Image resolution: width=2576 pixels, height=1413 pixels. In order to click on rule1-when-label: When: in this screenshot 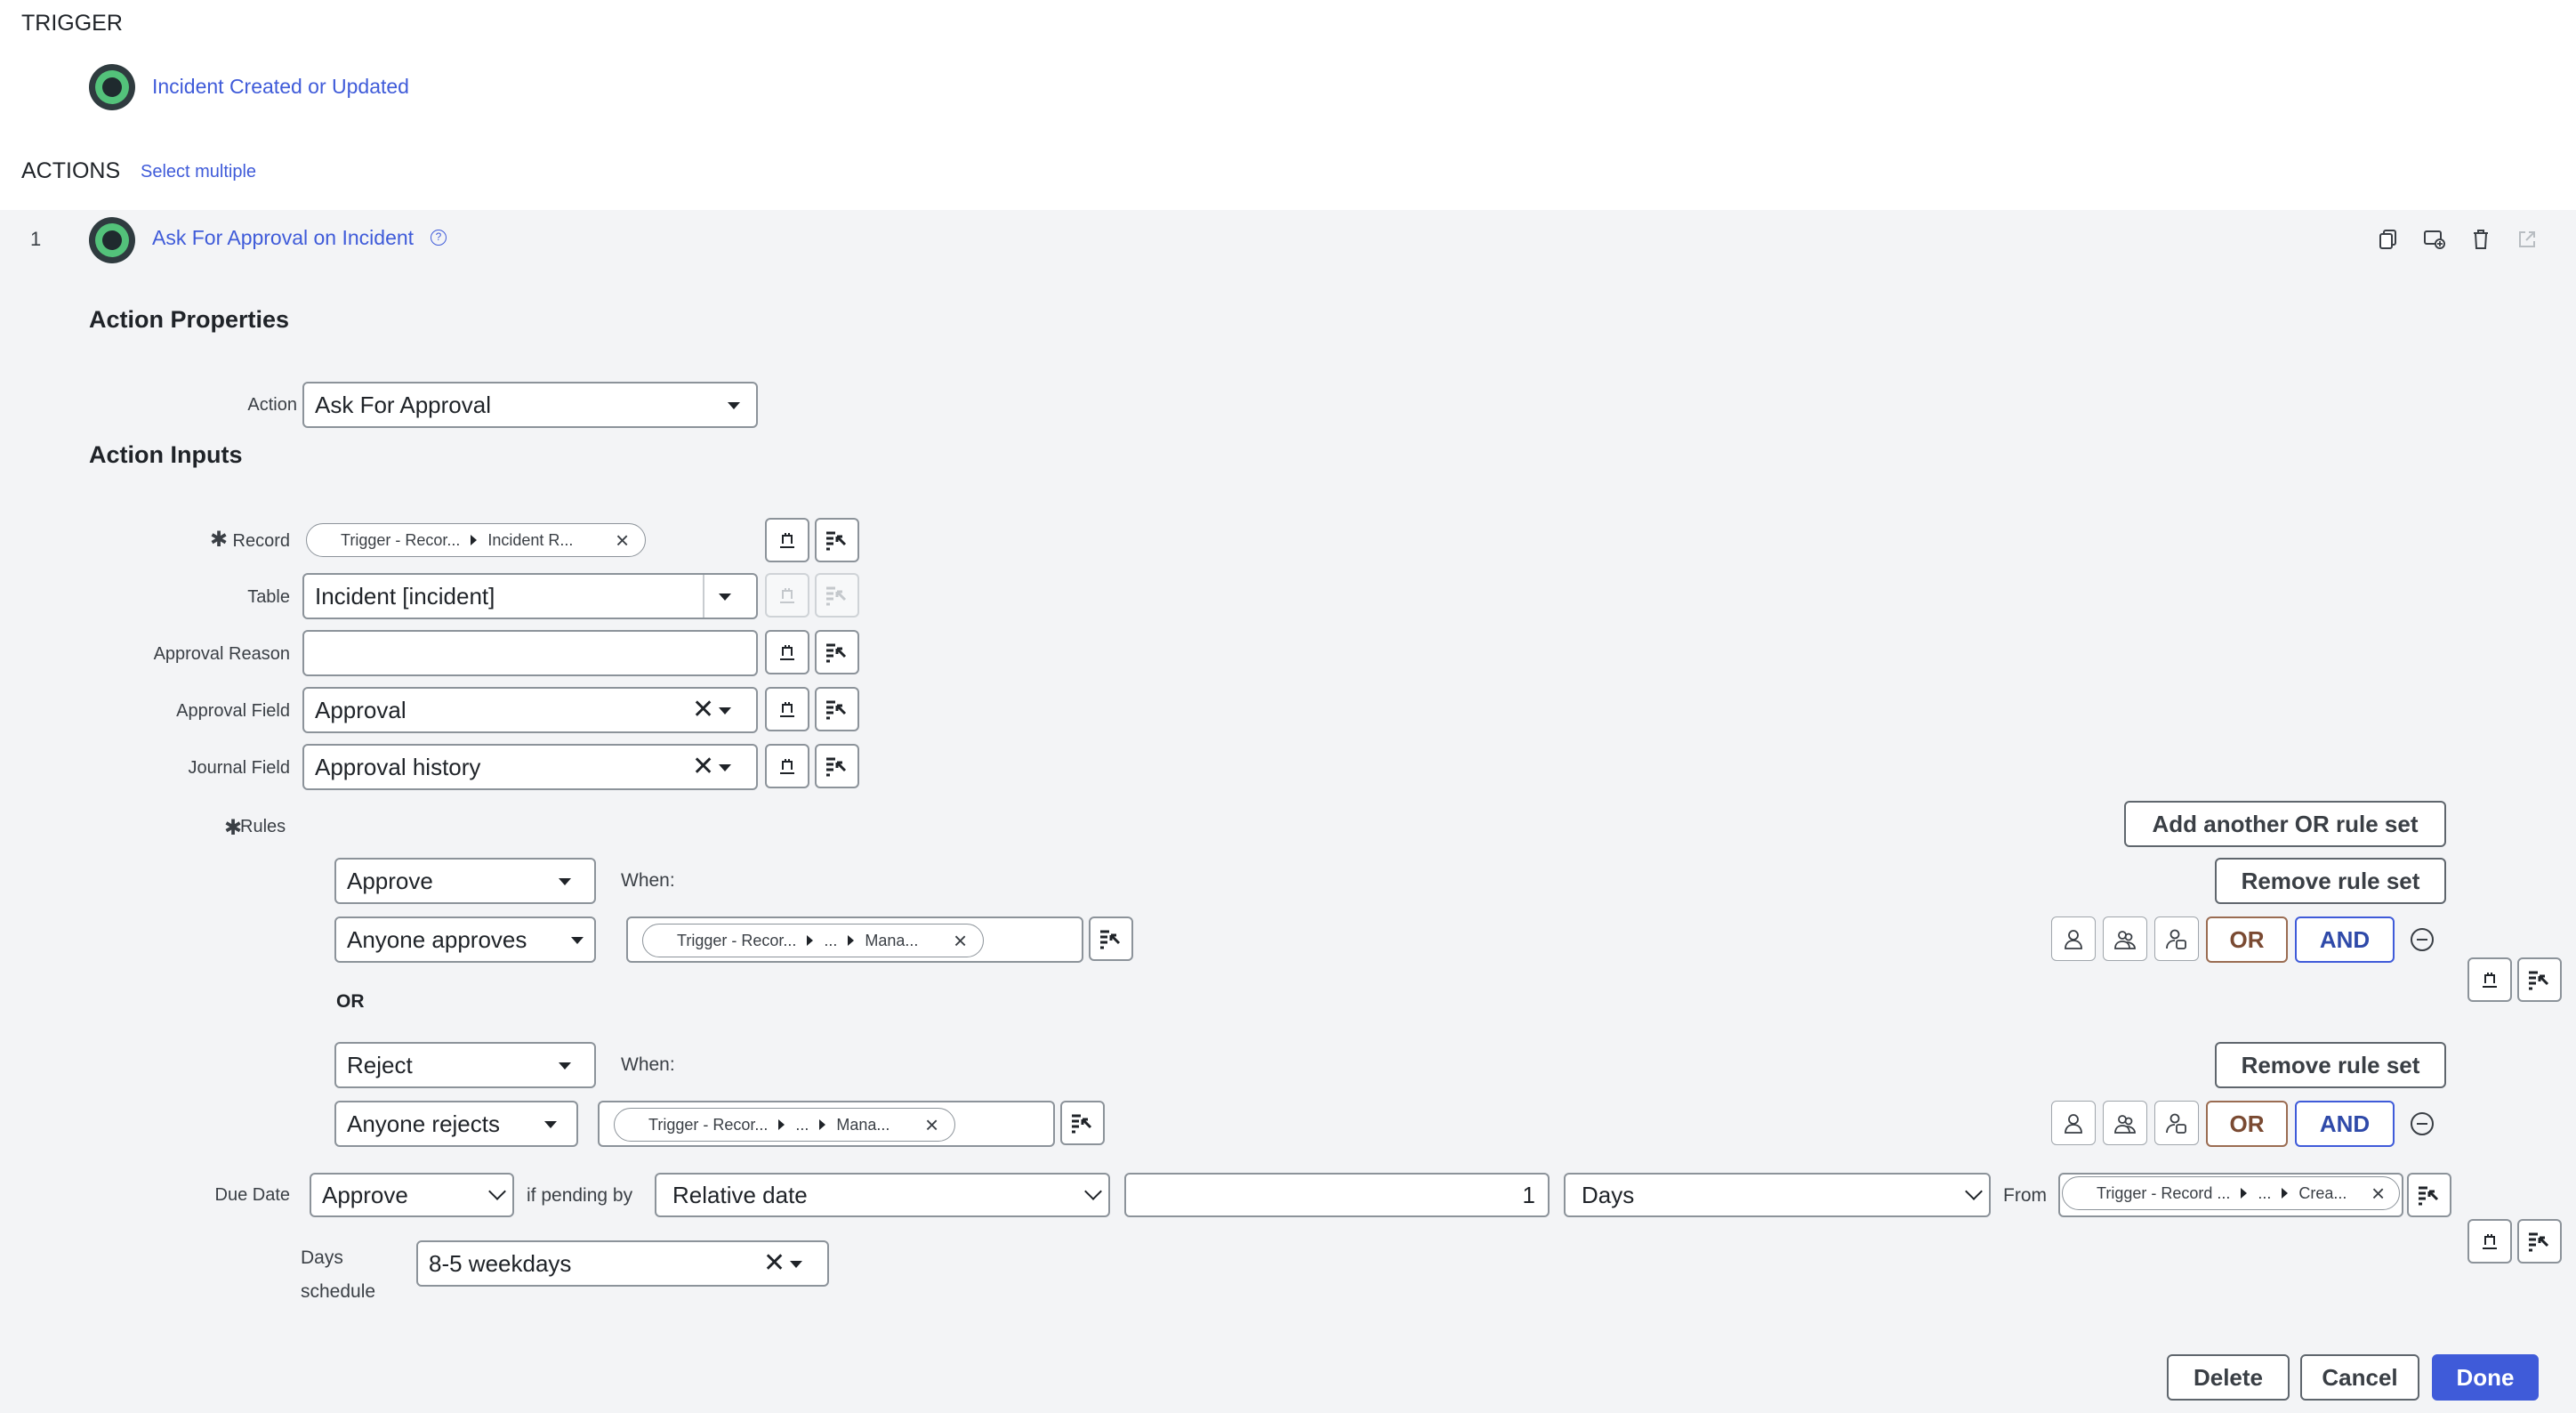, I will do `click(648, 881)`.